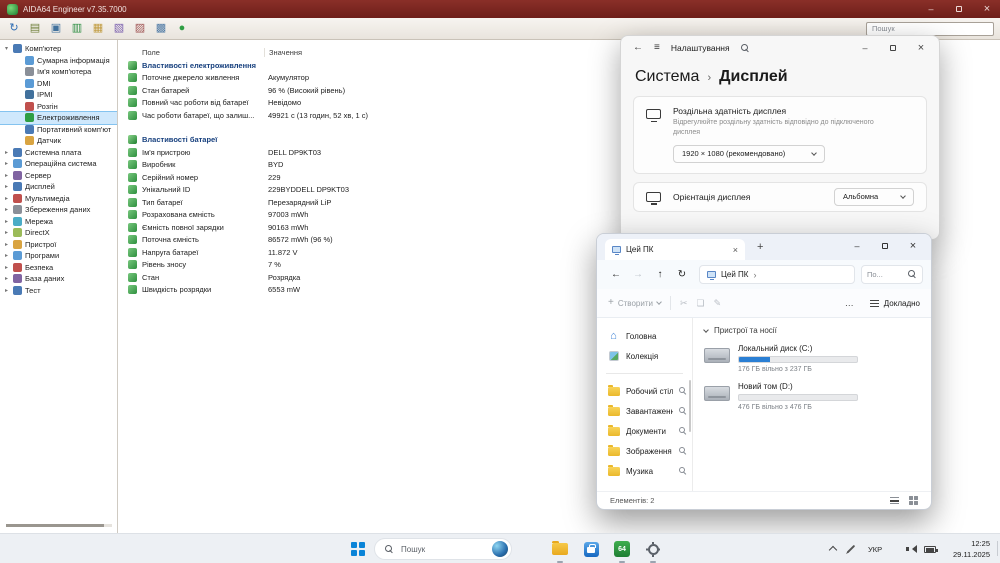 This screenshot has height=563, width=1000. I want to click on settings-header: ← ≡ Налаштування – ×, so click(780, 48).